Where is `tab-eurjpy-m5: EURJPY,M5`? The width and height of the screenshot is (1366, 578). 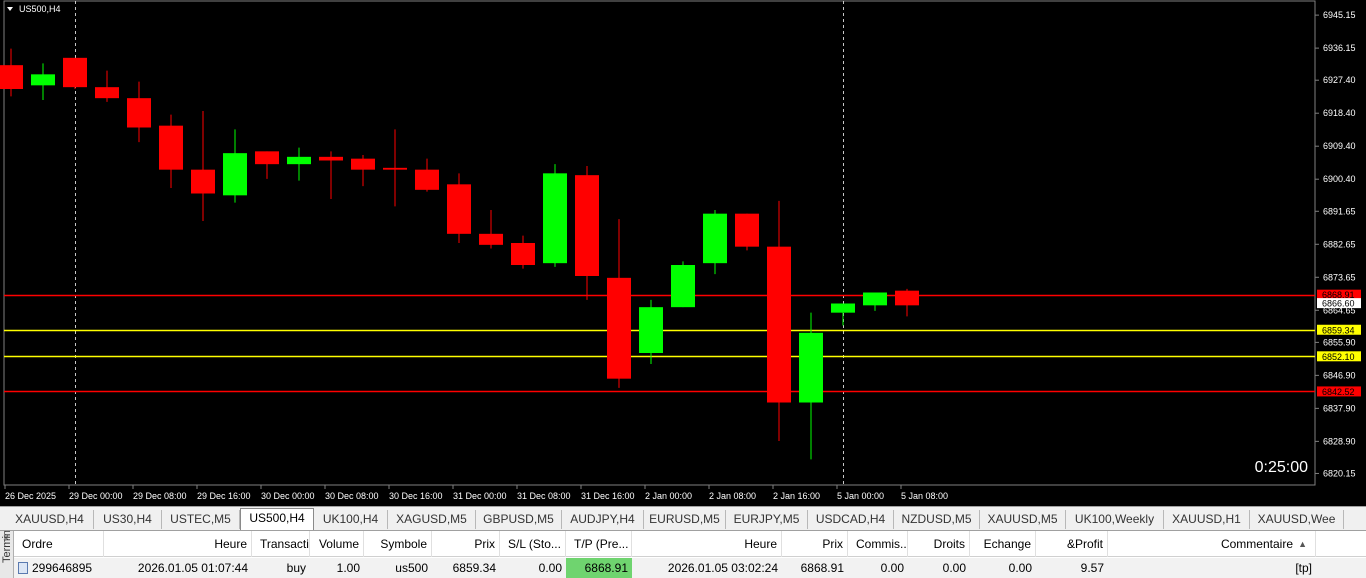 tab-eurjpy-m5: EURJPY,M5 is located at coordinates (767, 519).